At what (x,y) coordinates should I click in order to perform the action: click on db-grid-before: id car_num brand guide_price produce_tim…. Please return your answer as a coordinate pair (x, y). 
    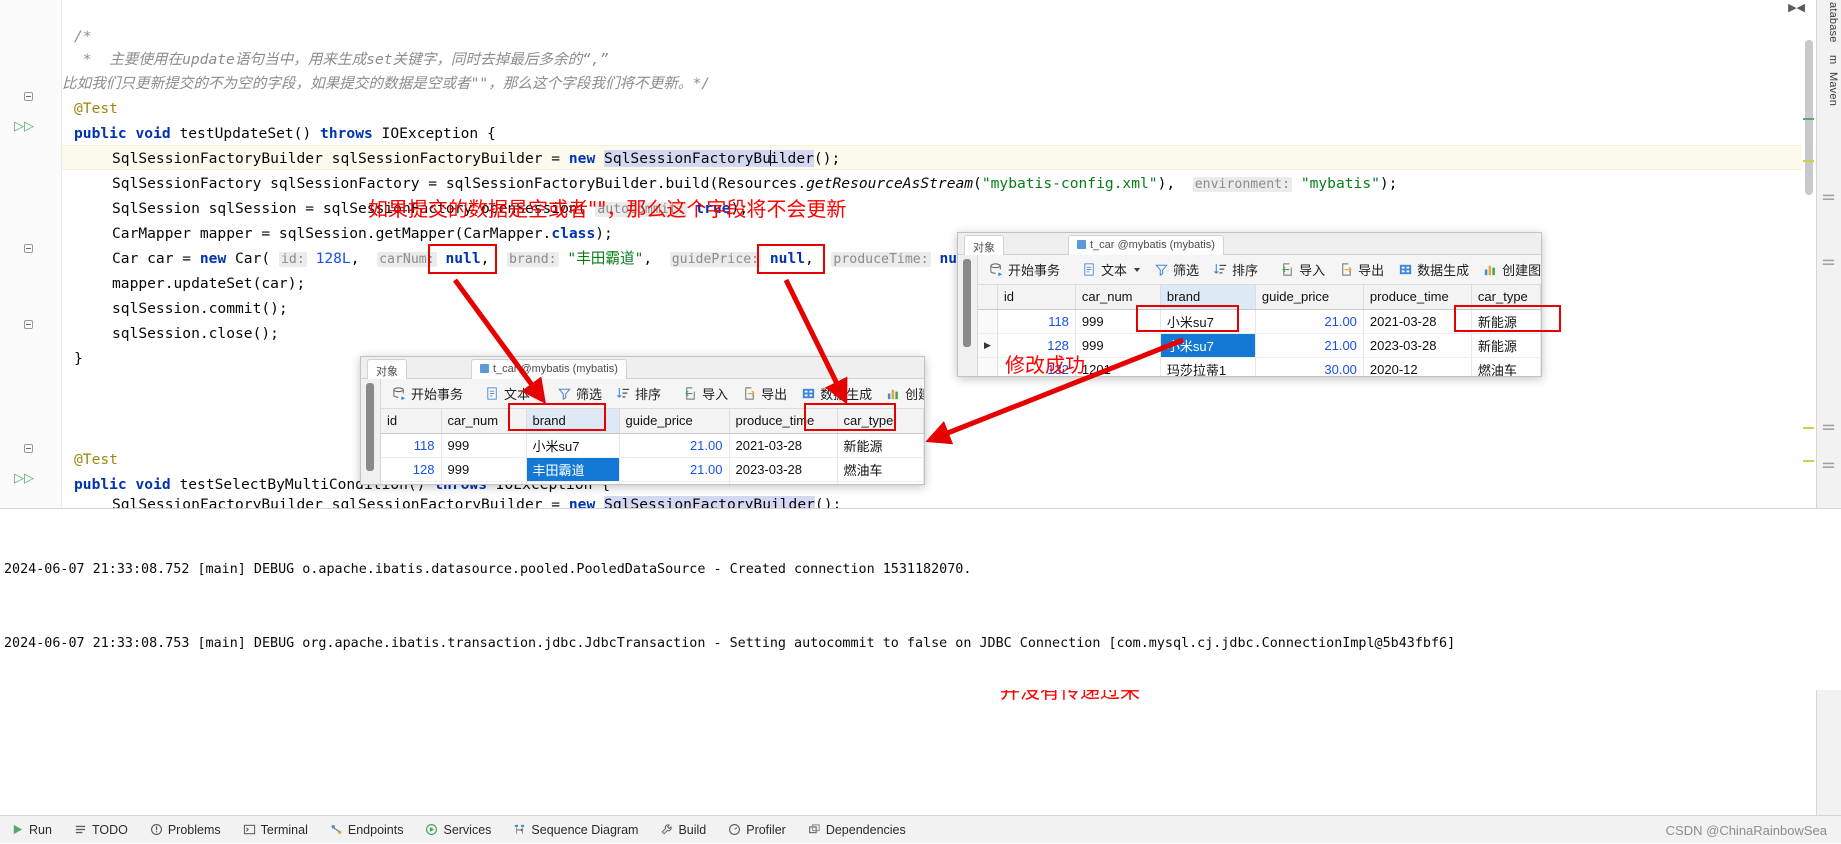
    Looking at the image, I should click on (652, 446).